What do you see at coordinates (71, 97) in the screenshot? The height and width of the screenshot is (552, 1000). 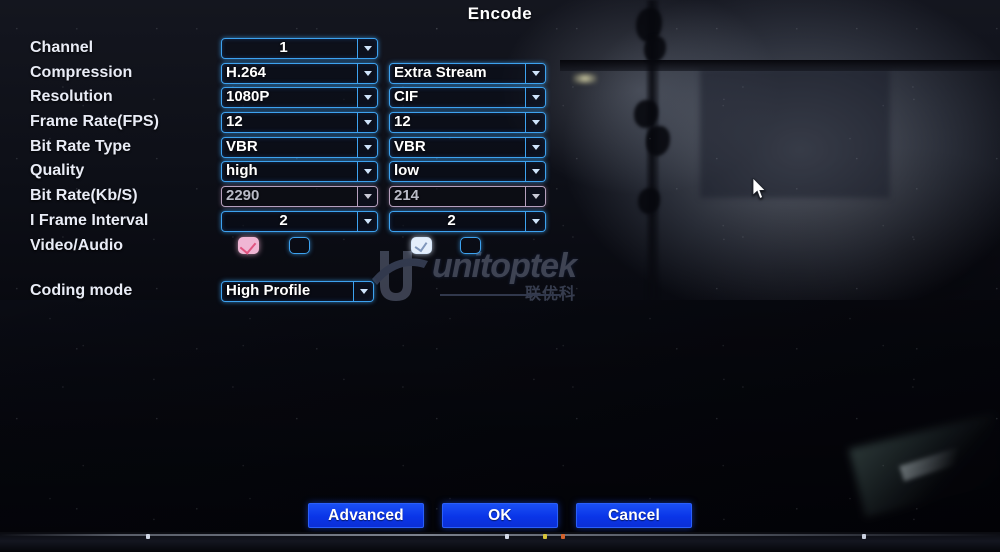 I see `label-resolution: Resolution` at bounding box center [71, 97].